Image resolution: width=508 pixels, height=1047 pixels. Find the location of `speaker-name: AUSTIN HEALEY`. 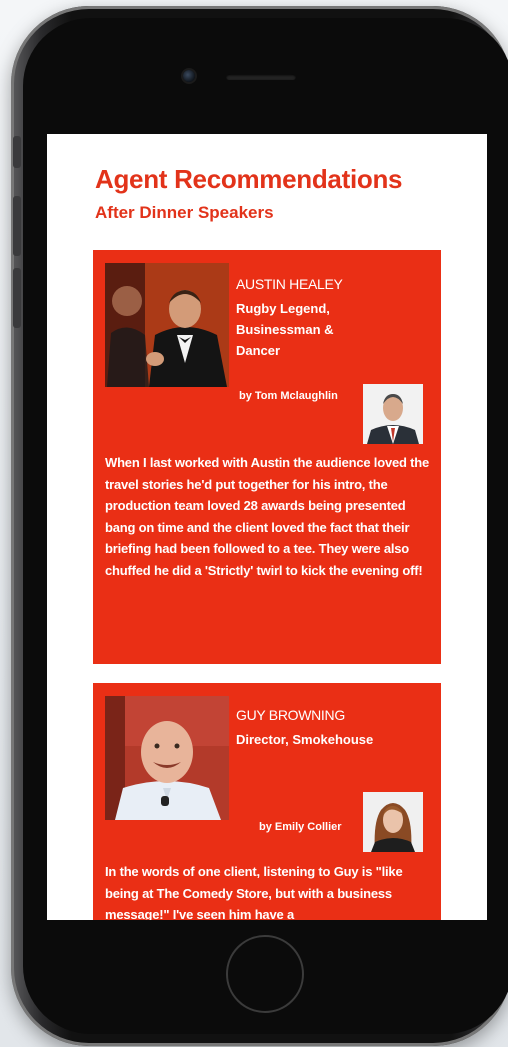

speaker-name: AUSTIN HEALEY is located at coordinates (289, 284).